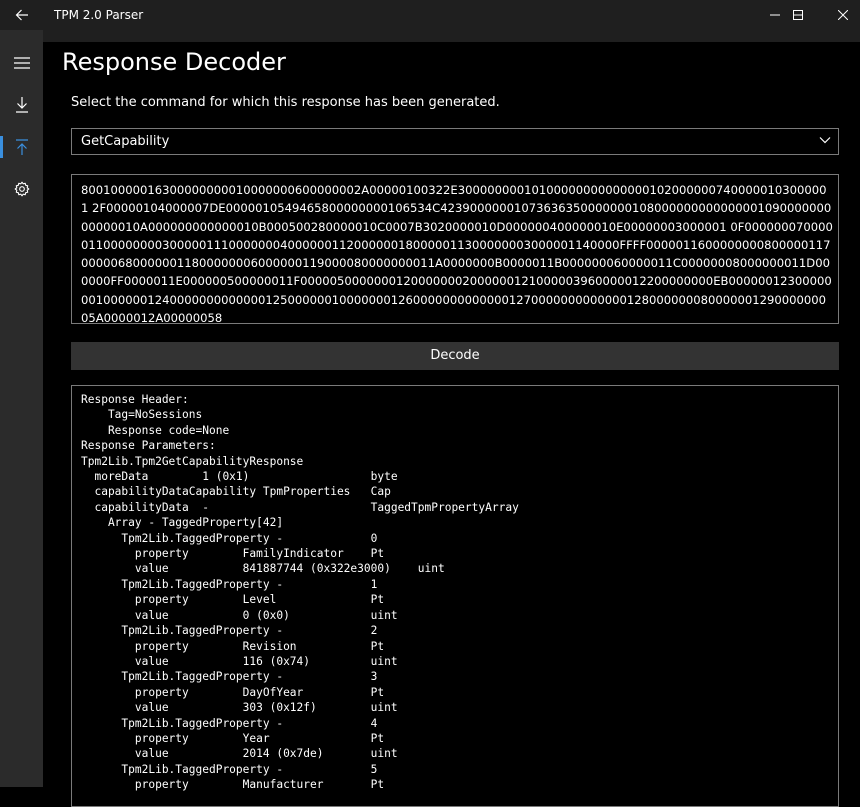 The height and width of the screenshot is (807, 860). What do you see at coordinates (142, 415) in the screenshot?
I see `output-line: Tag=NoSessions` at bounding box center [142, 415].